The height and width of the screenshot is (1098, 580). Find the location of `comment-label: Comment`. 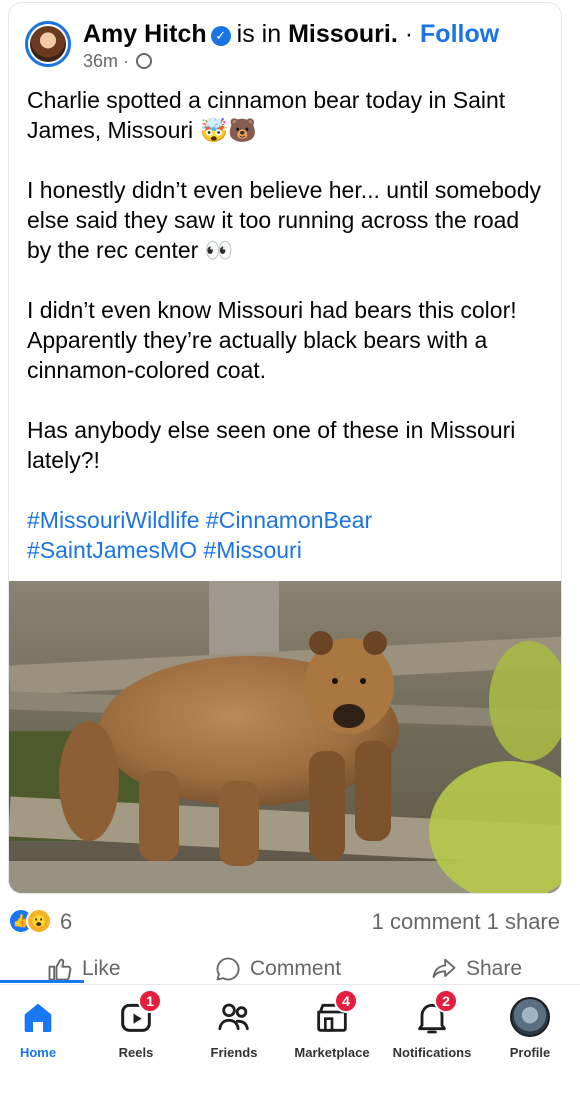

comment-label: Comment is located at coordinates (296, 968).